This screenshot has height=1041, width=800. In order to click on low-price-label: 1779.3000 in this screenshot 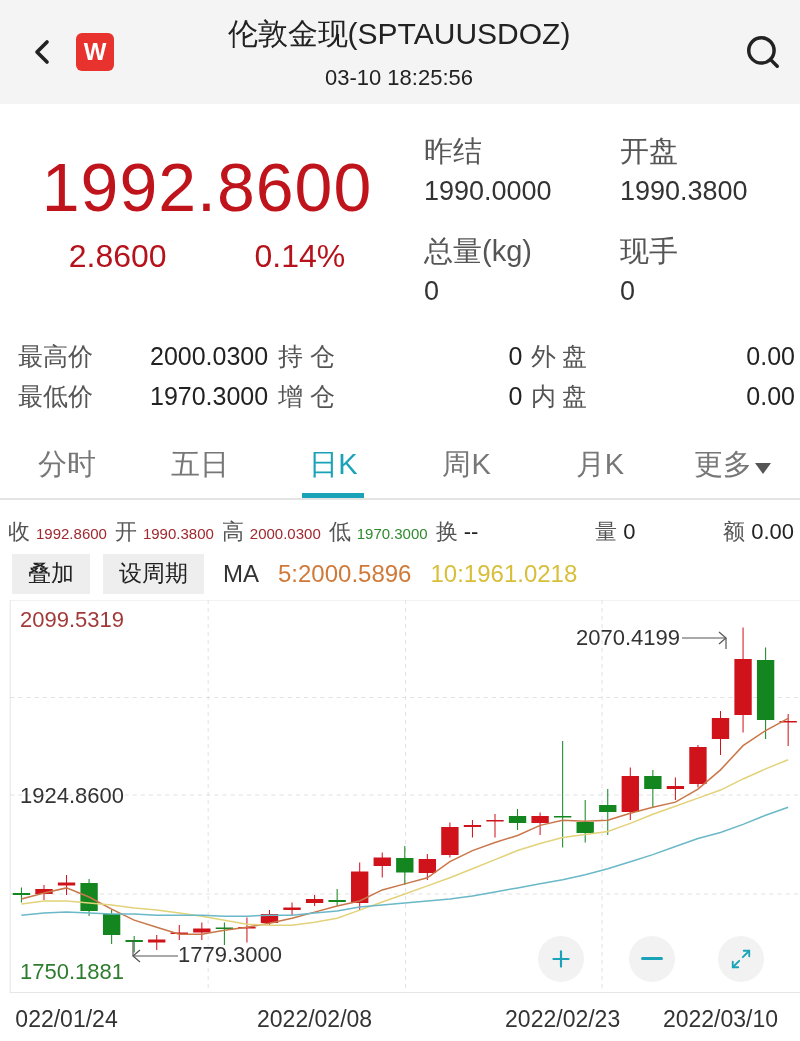, I will do `click(230, 954)`.